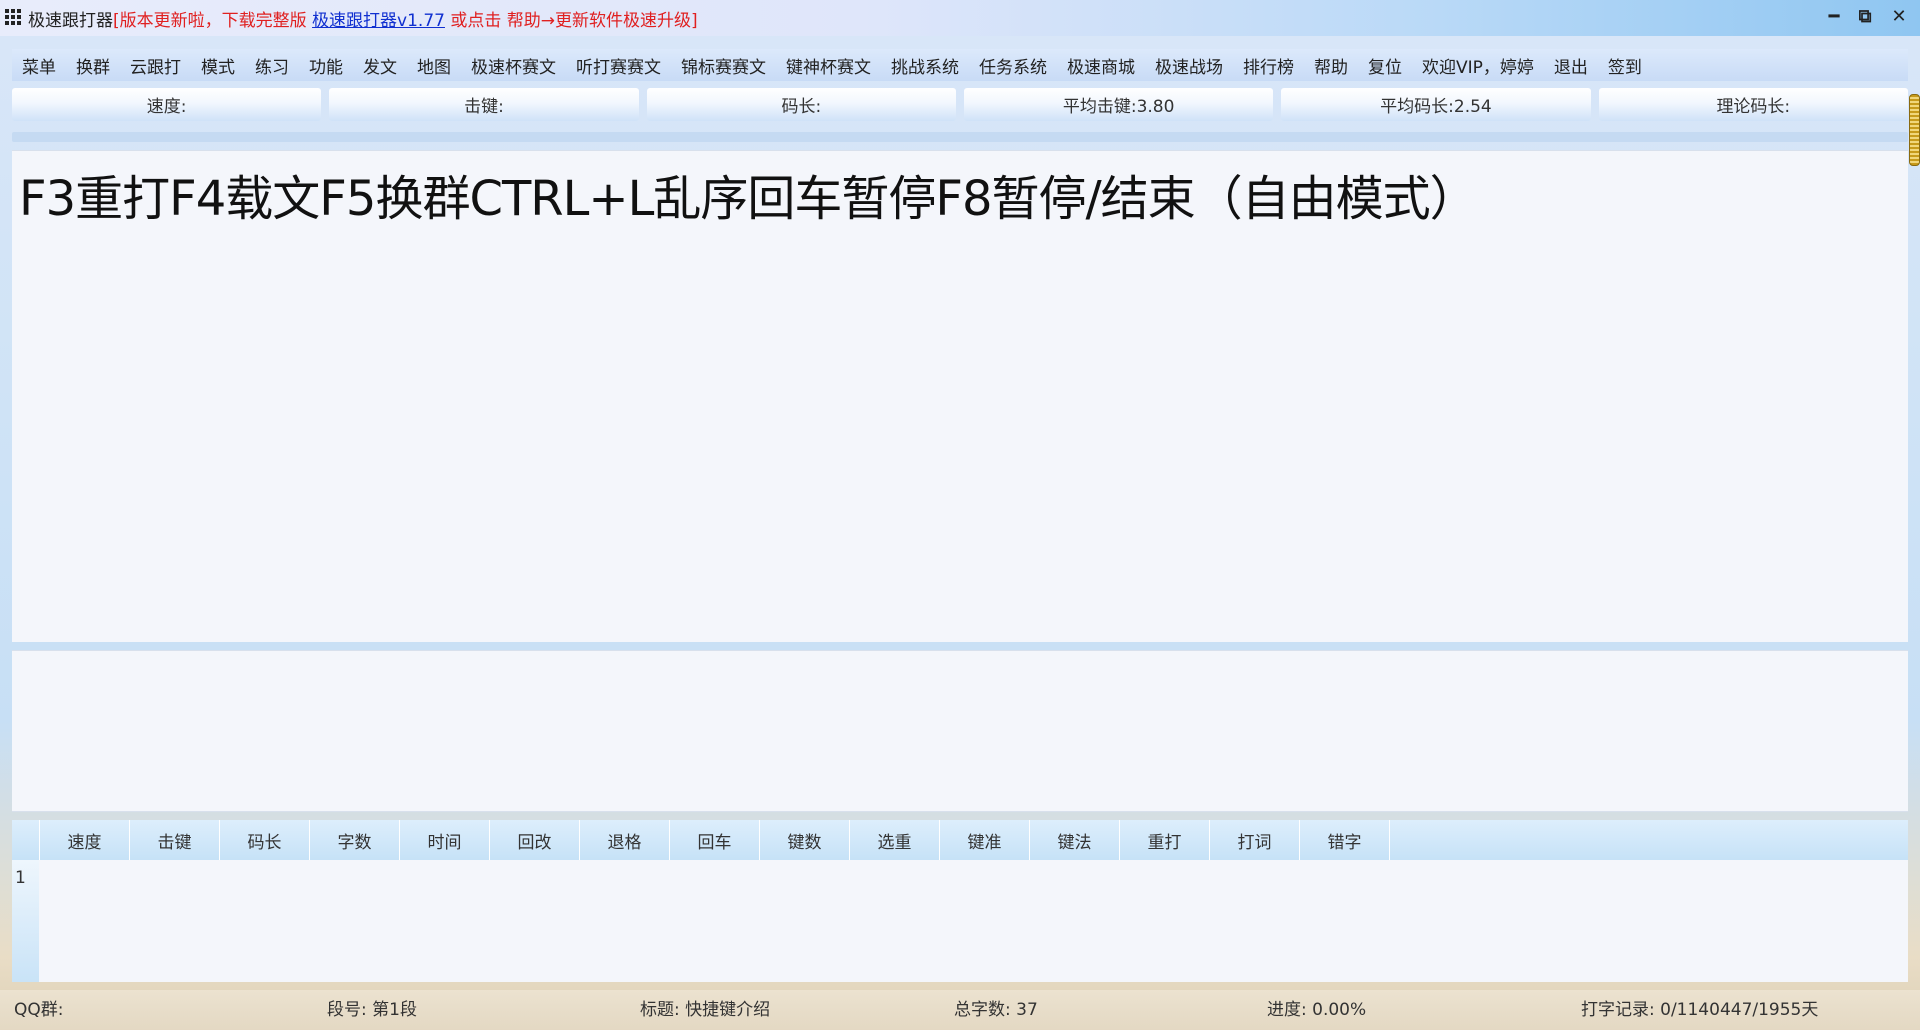 The height and width of the screenshot is (1030, 1920). I want to click on column-header-key-method: 键法, so click(1075, 840).